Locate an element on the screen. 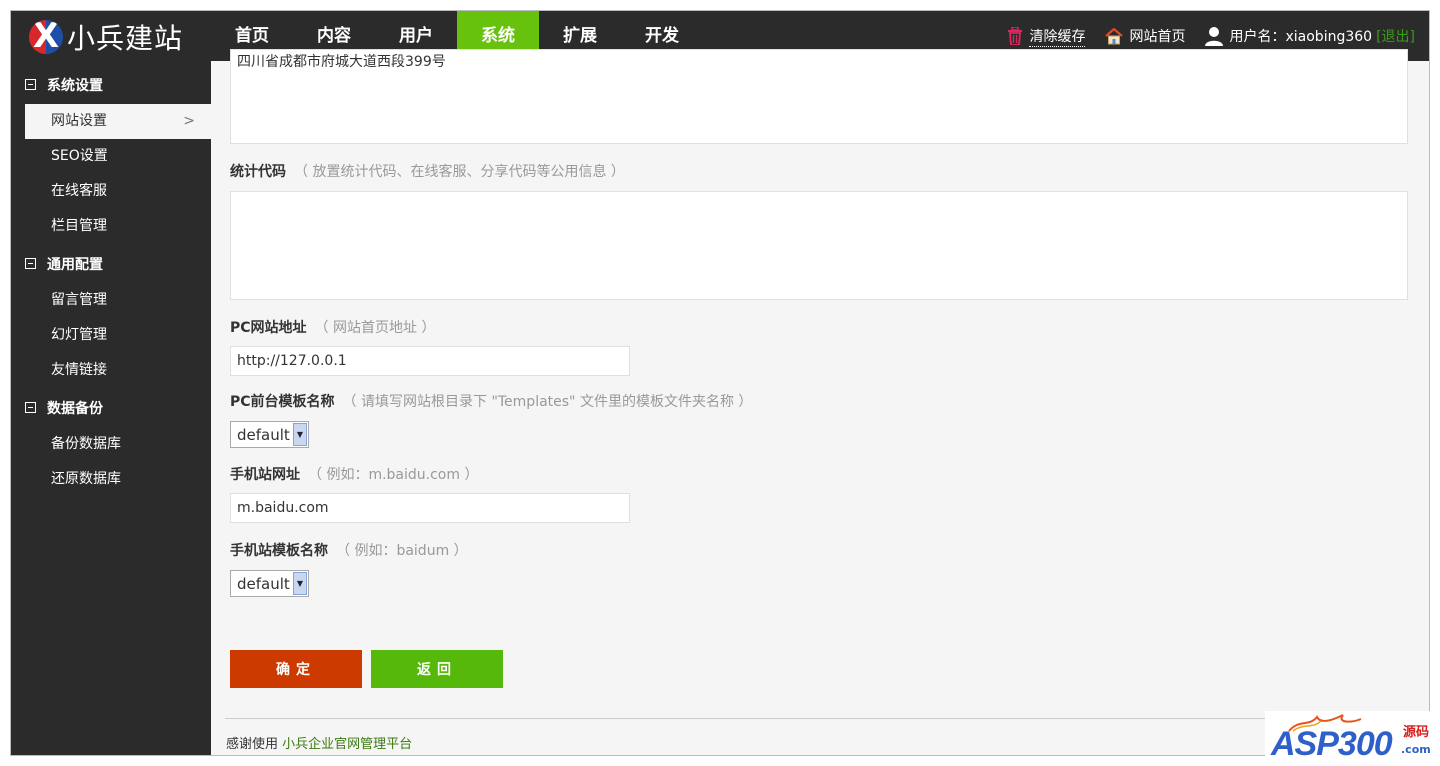 This screenshot has width=1440, height=766. logout-link: [退出] is located at coordinates (1395, 36).